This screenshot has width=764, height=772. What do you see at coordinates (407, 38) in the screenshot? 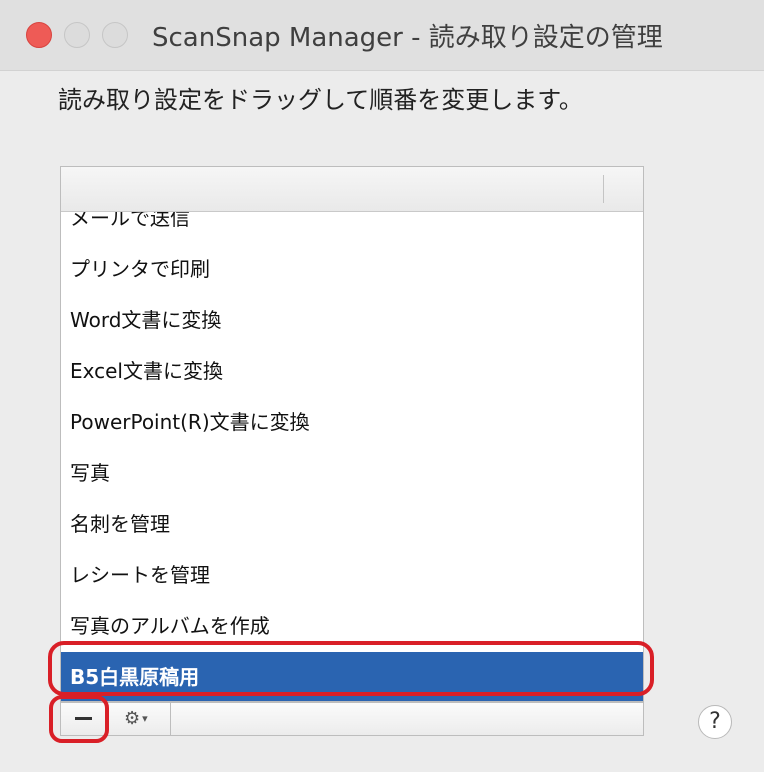
I see `window-title: ScanSnap Manager - 読み取り設定の管理` at bounding box center [407, 38].